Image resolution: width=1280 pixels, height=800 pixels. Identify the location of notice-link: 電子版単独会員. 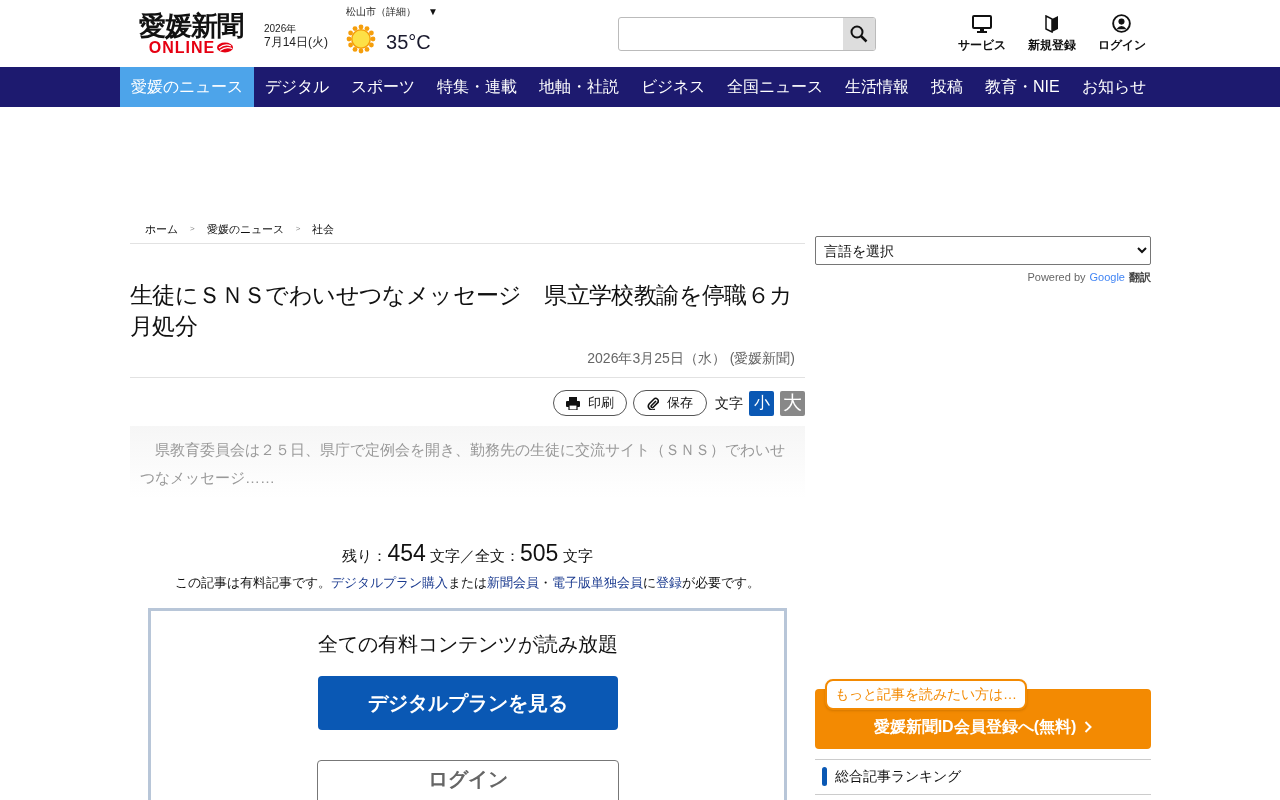
(597, 582).